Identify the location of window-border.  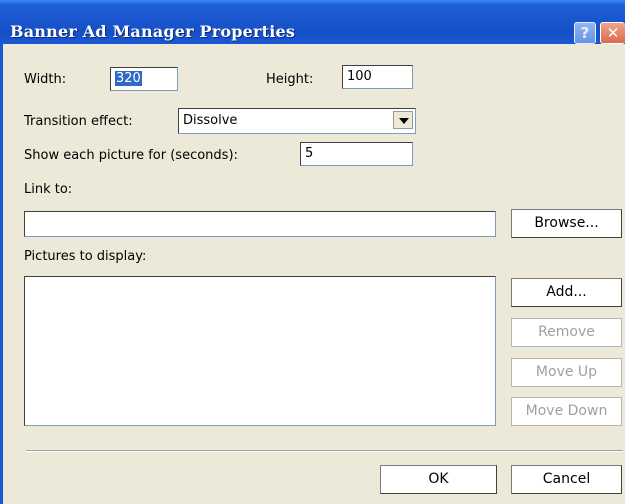
(1, 274).